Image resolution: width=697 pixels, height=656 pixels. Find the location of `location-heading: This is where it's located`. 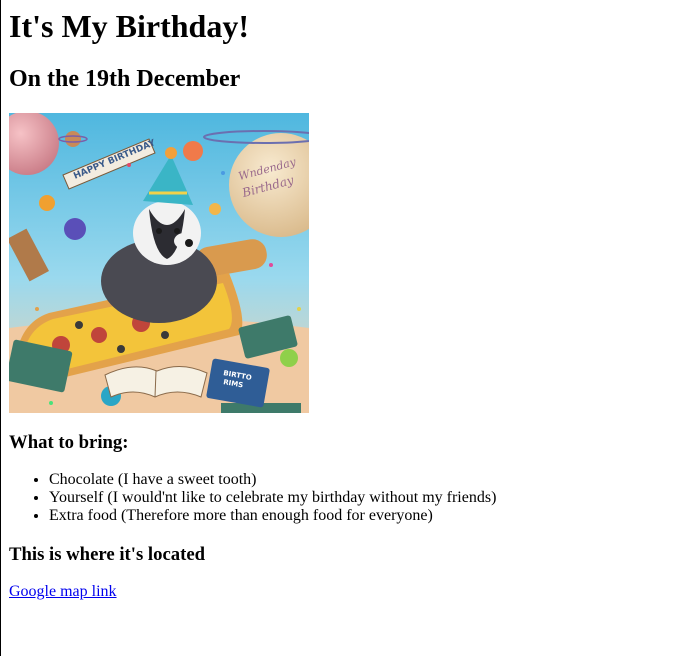

location-heading: This is where it's located is located at coordinates (107, 554).